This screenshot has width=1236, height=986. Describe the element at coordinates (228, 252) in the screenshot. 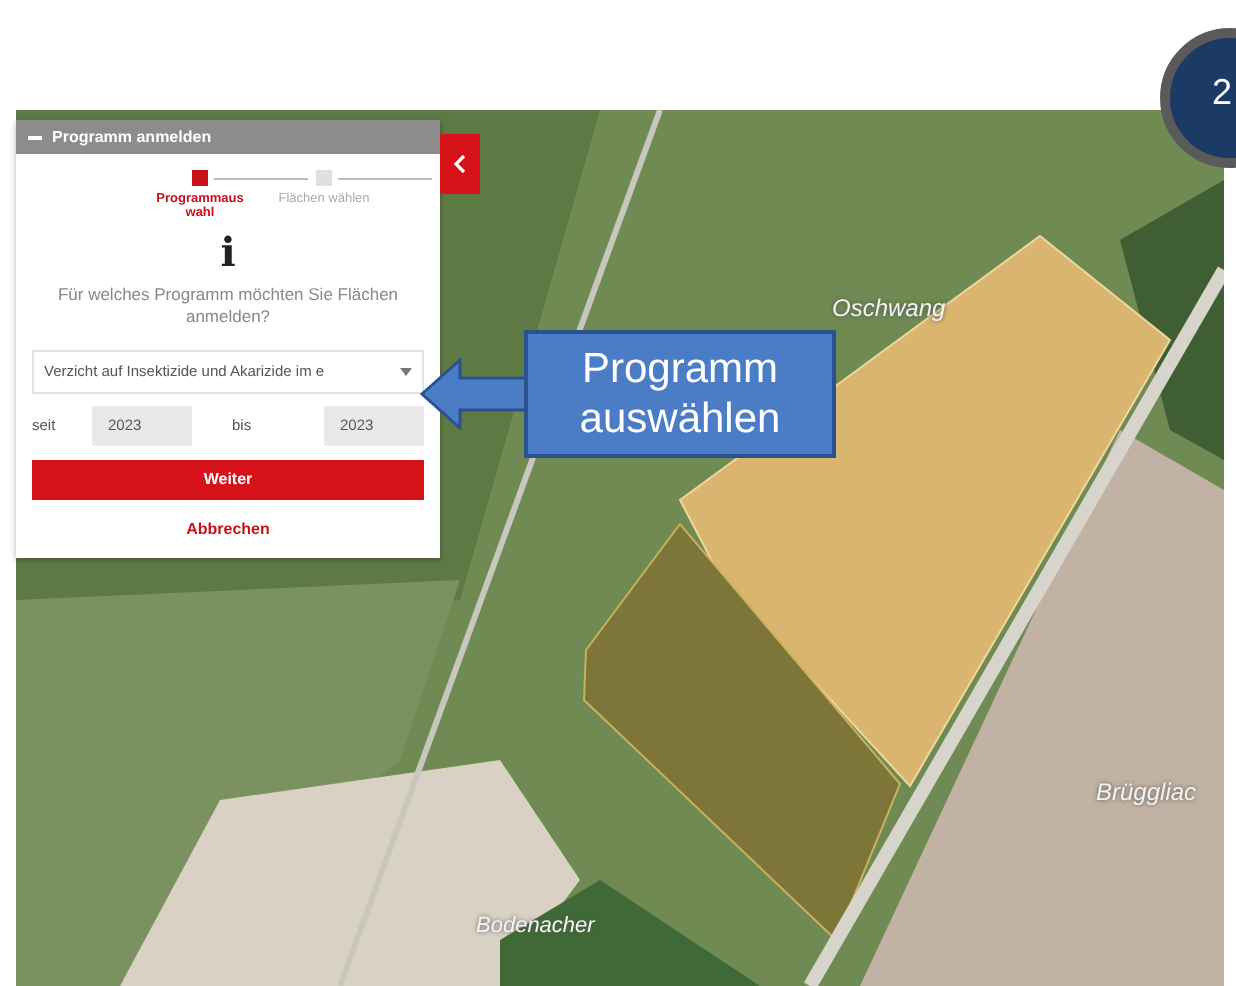

I see `info-icon: i` at that location.